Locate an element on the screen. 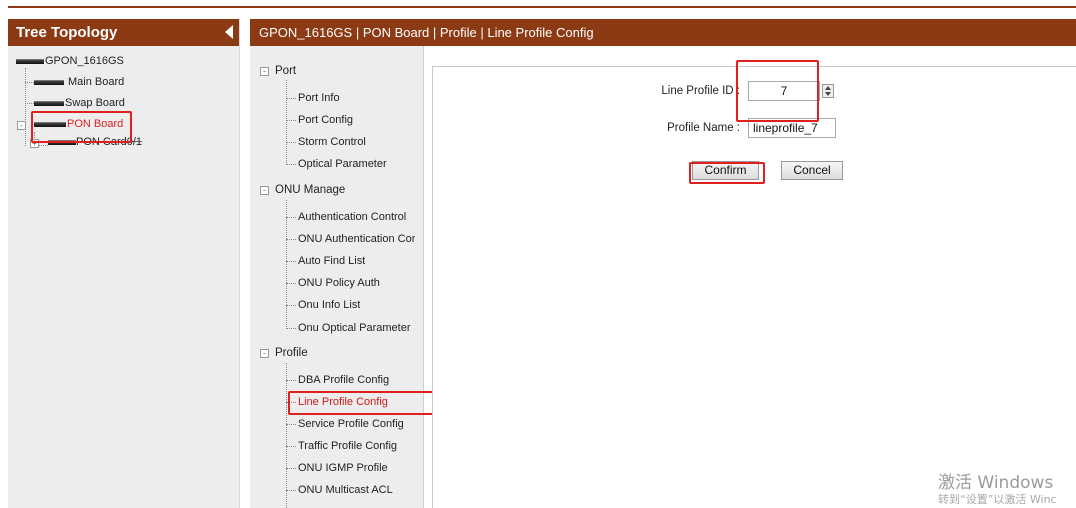 The image size is (1076, 508). menu-item-onu-multicast-acl: ONU Multicast ACL is located at coordinates (345, 490).